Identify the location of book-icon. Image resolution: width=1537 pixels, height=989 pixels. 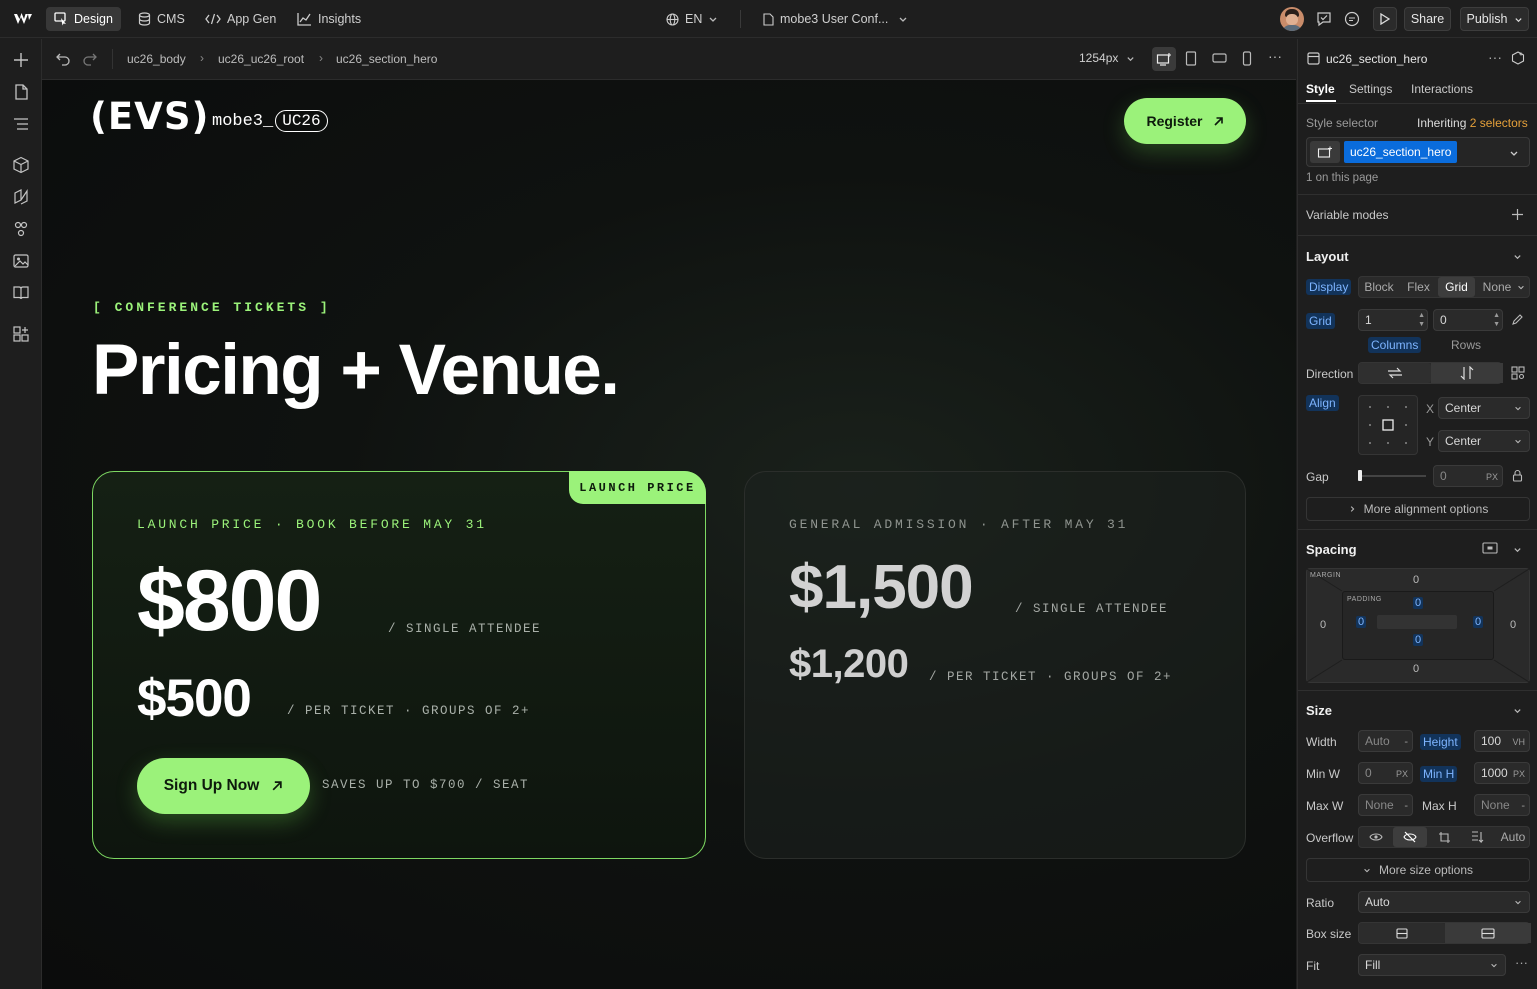
(21, 293).